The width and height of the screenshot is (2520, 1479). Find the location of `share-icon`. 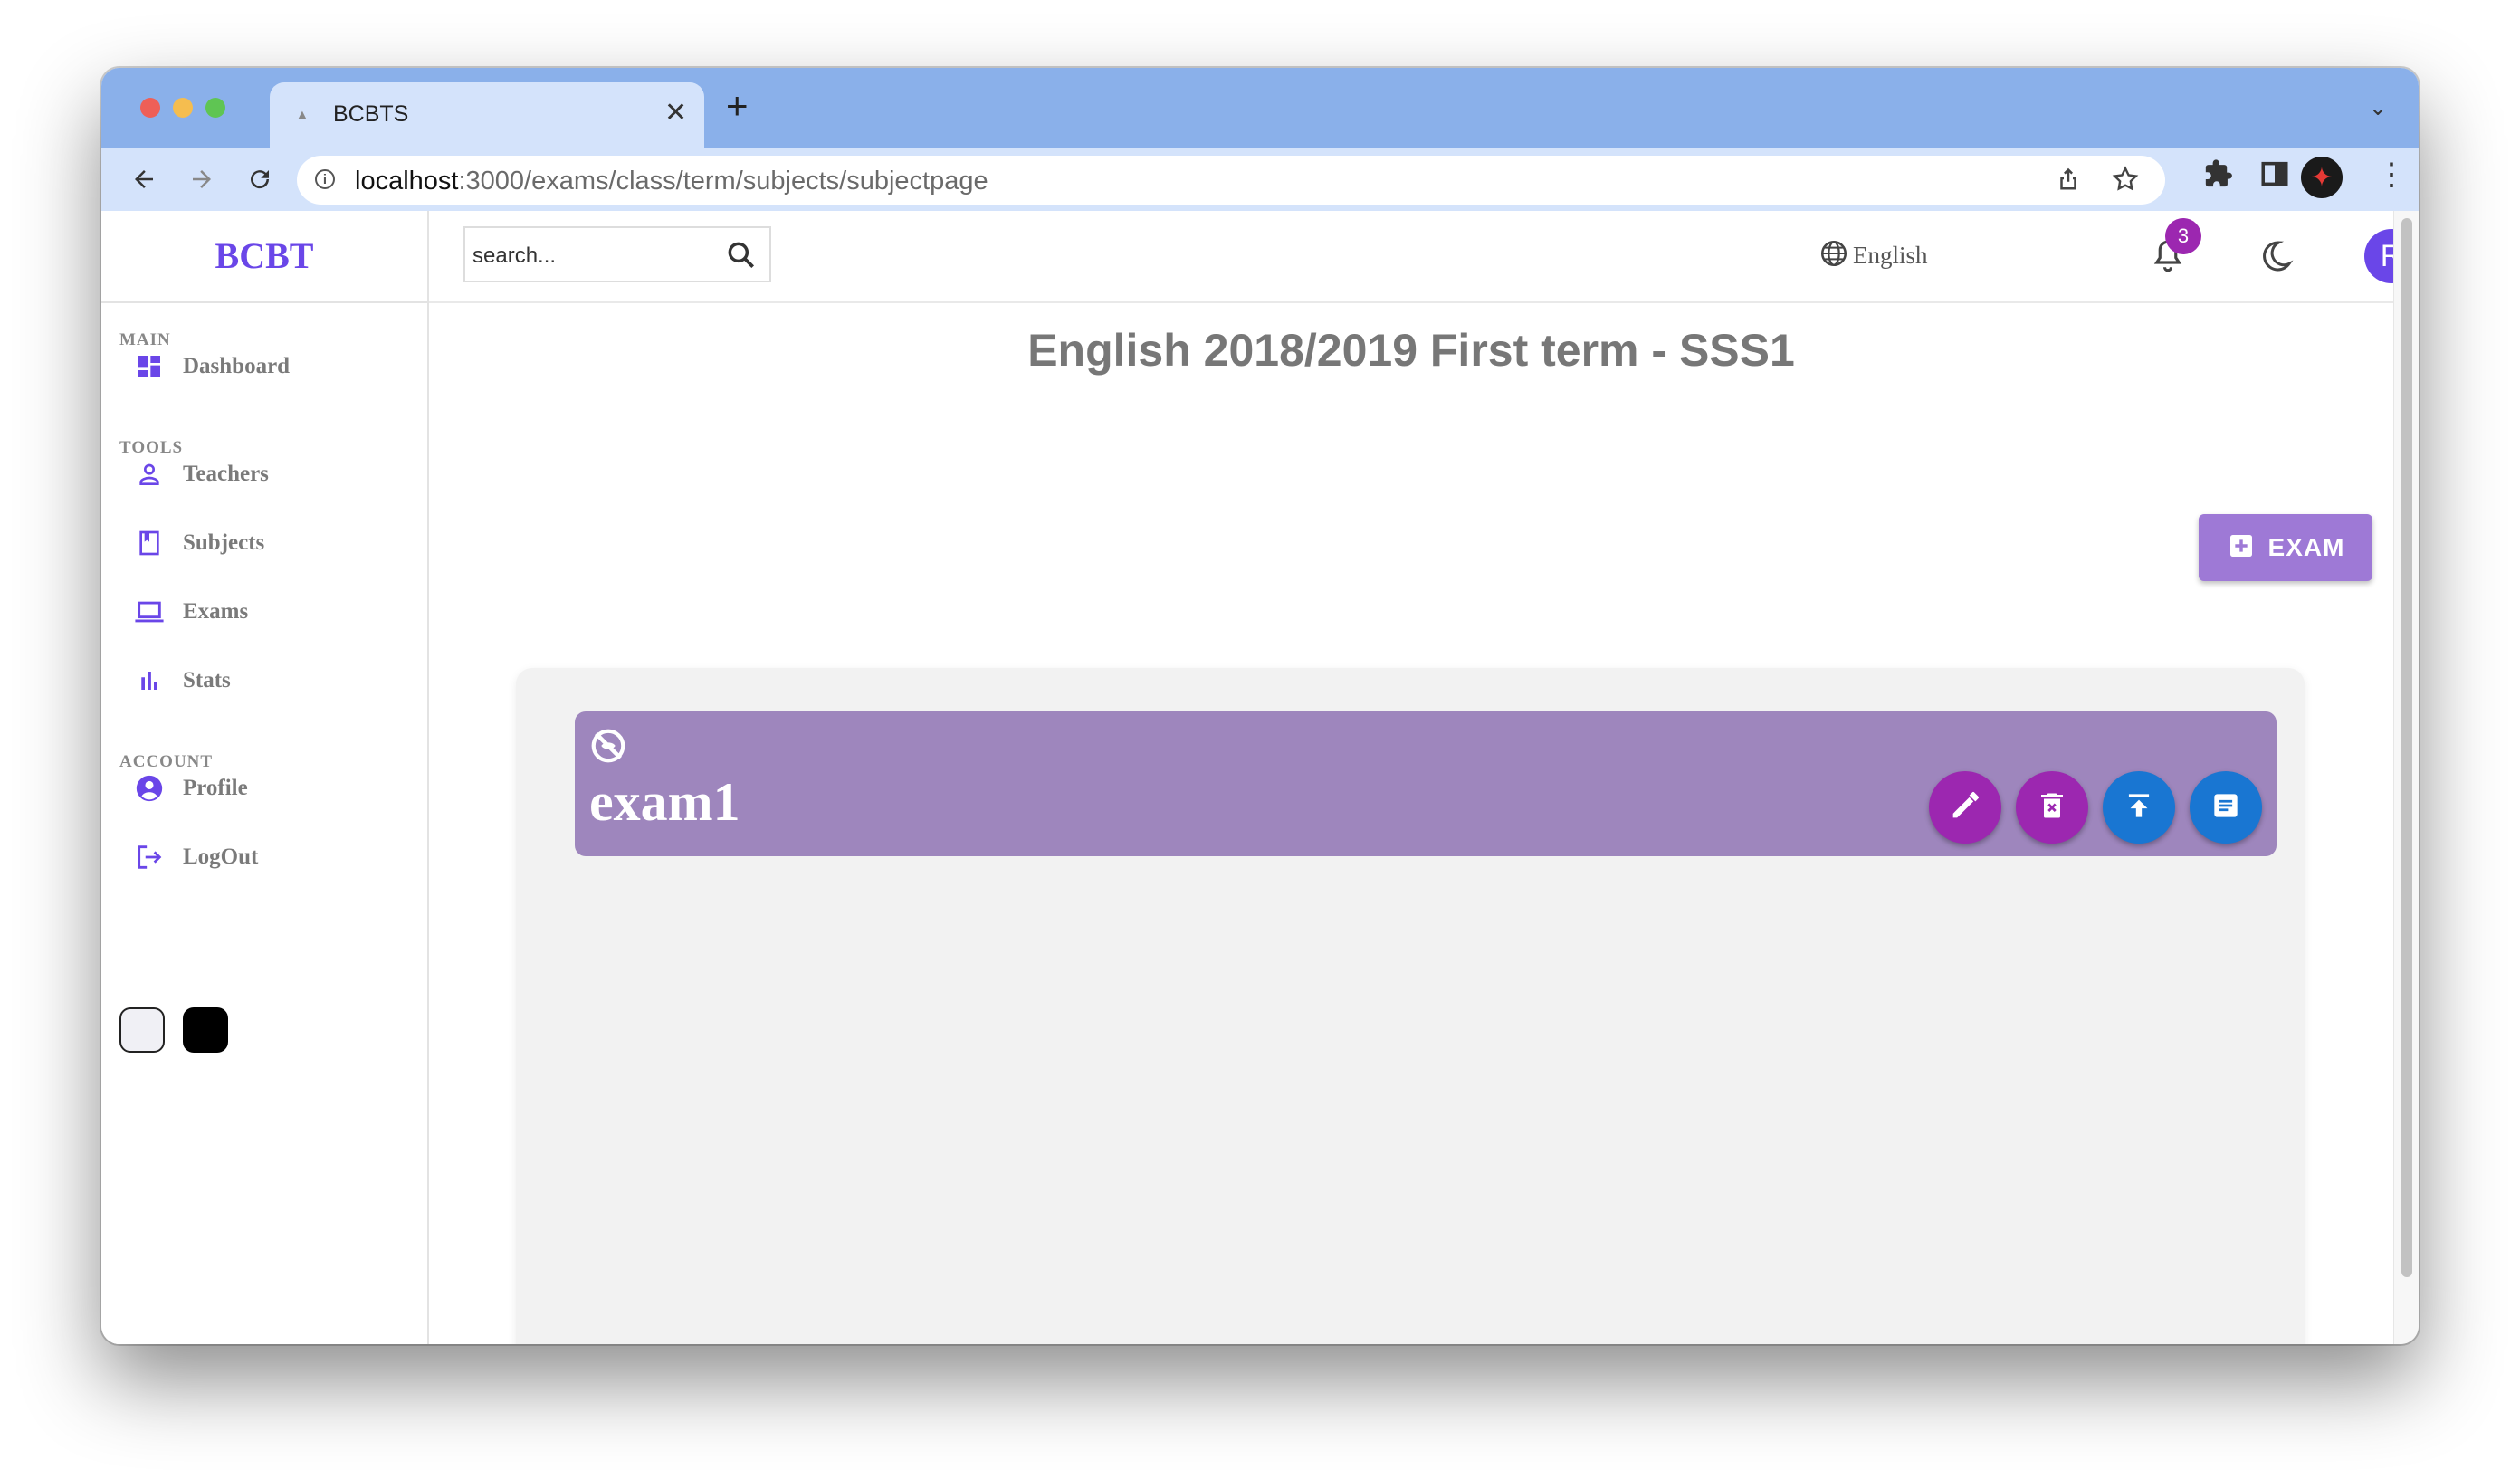

share-icon is located at coordinates (2068, 182).